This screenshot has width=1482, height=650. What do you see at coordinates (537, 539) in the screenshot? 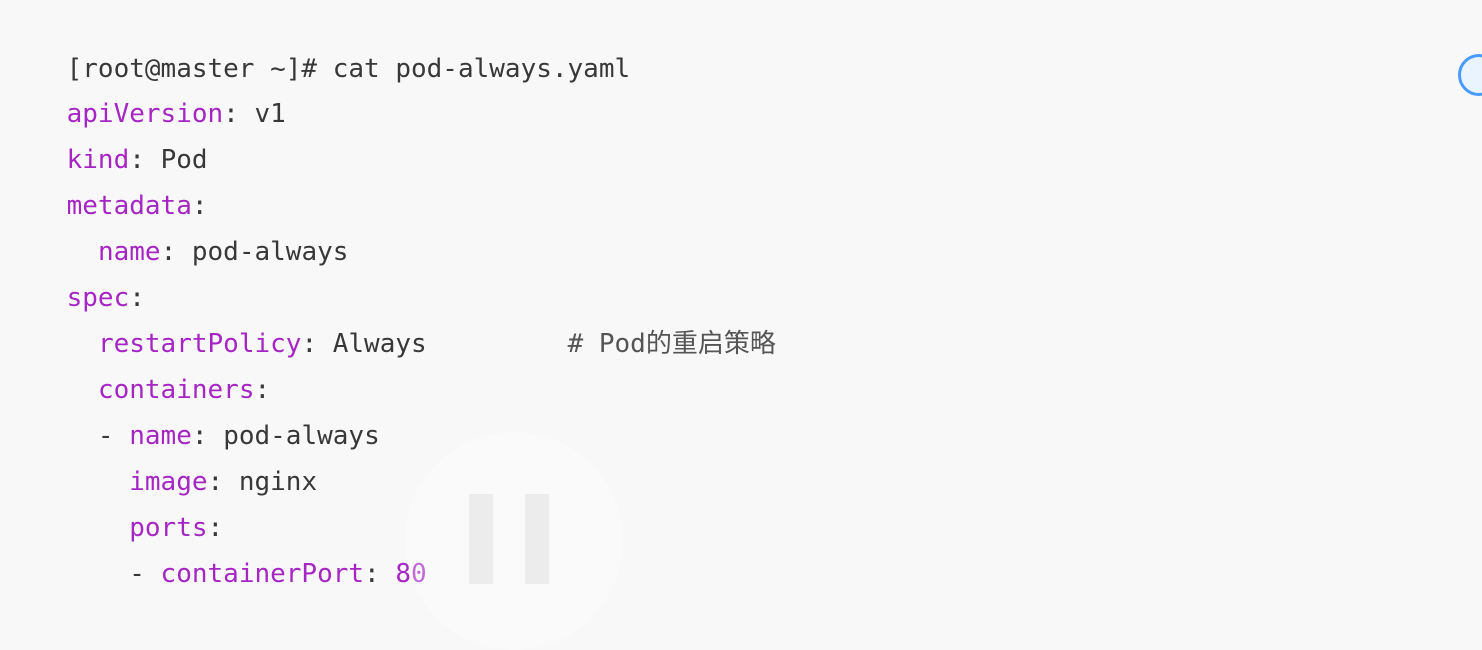
I see `pause-bar-right` at bounding box center [537, 539].